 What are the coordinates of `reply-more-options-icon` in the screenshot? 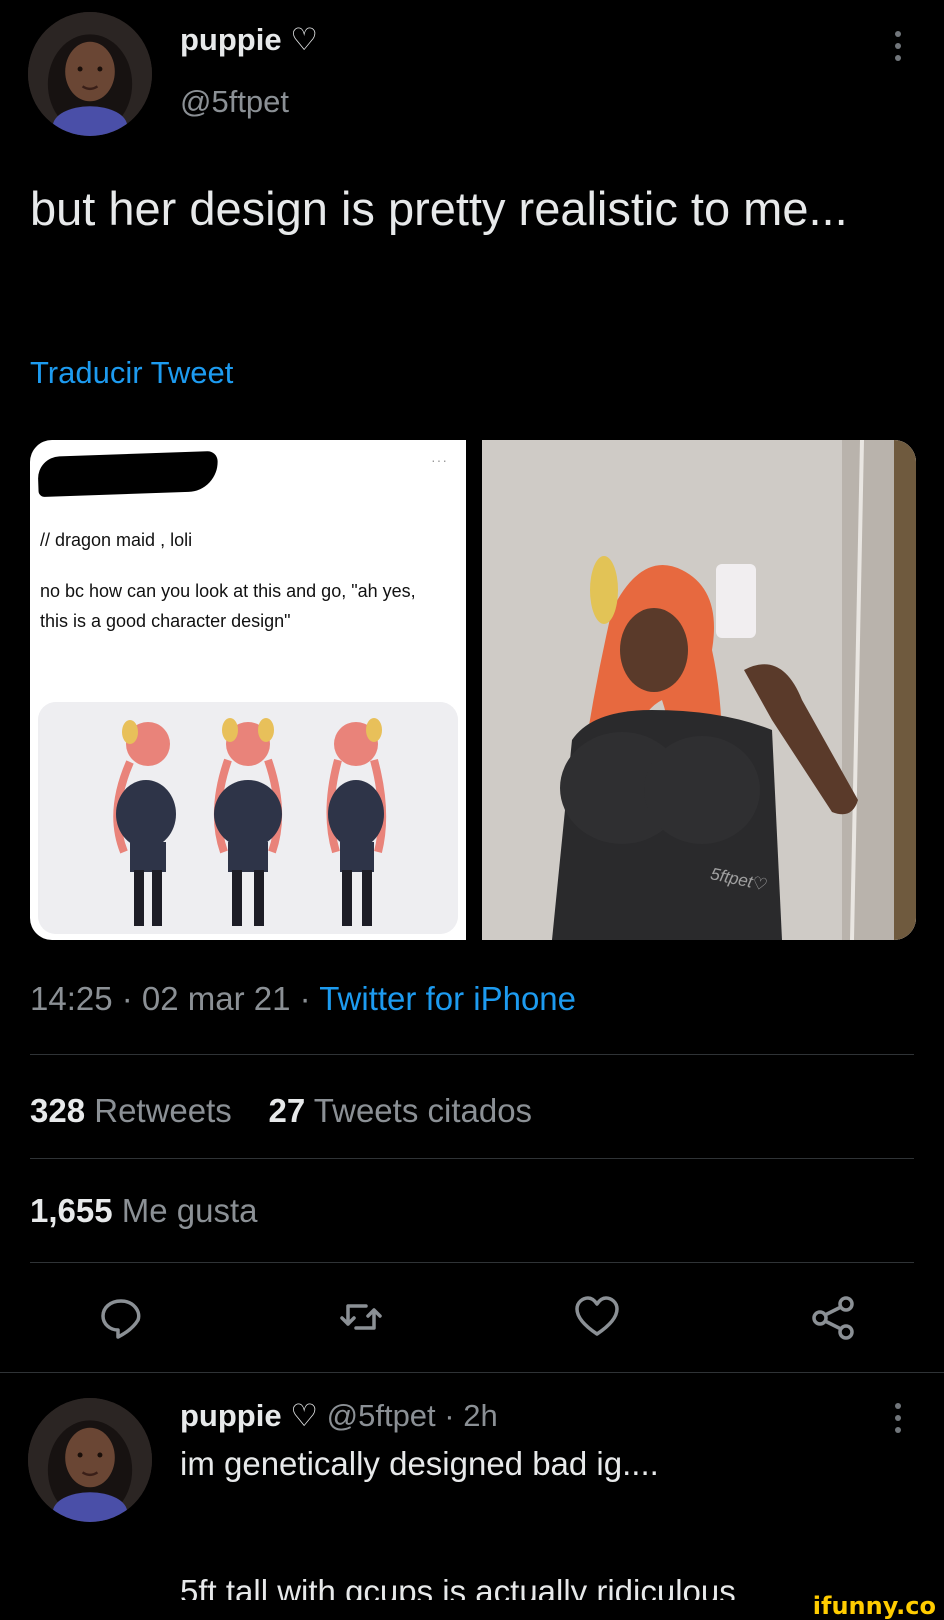 It's located at (898, 1418).